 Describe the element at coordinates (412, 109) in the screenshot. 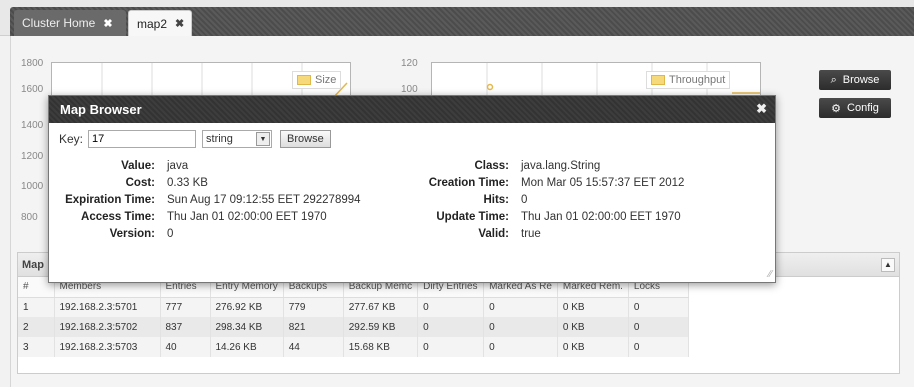

I see `dialog-header: Map Browser ✖` at that location.